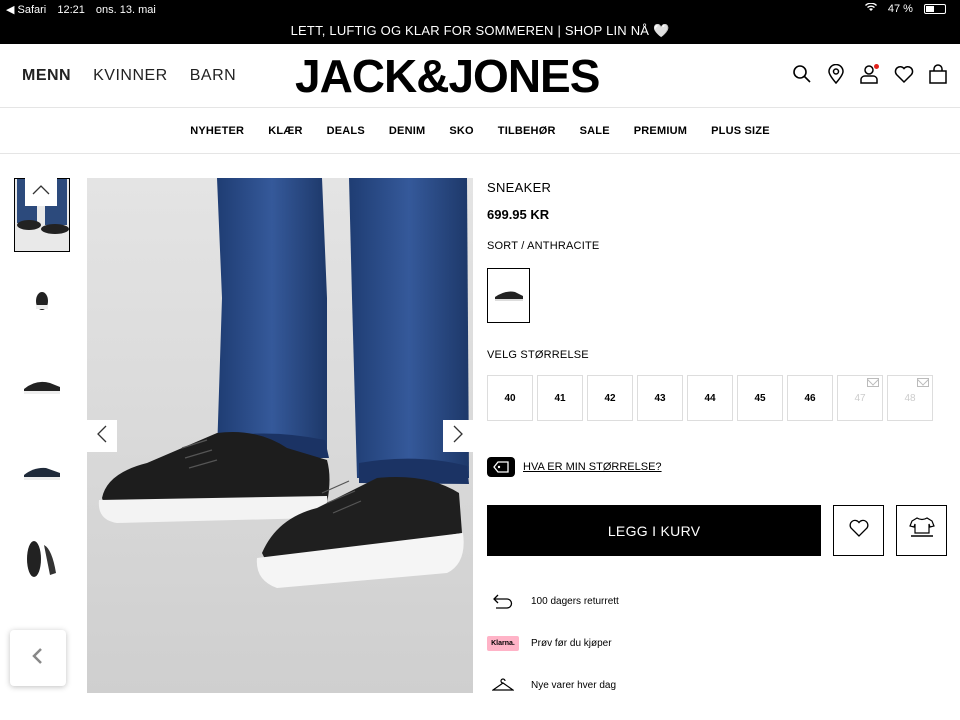 The image size is (960, 720). I want to click on usp-text: Nye varer hver dag, so click(574, 685).